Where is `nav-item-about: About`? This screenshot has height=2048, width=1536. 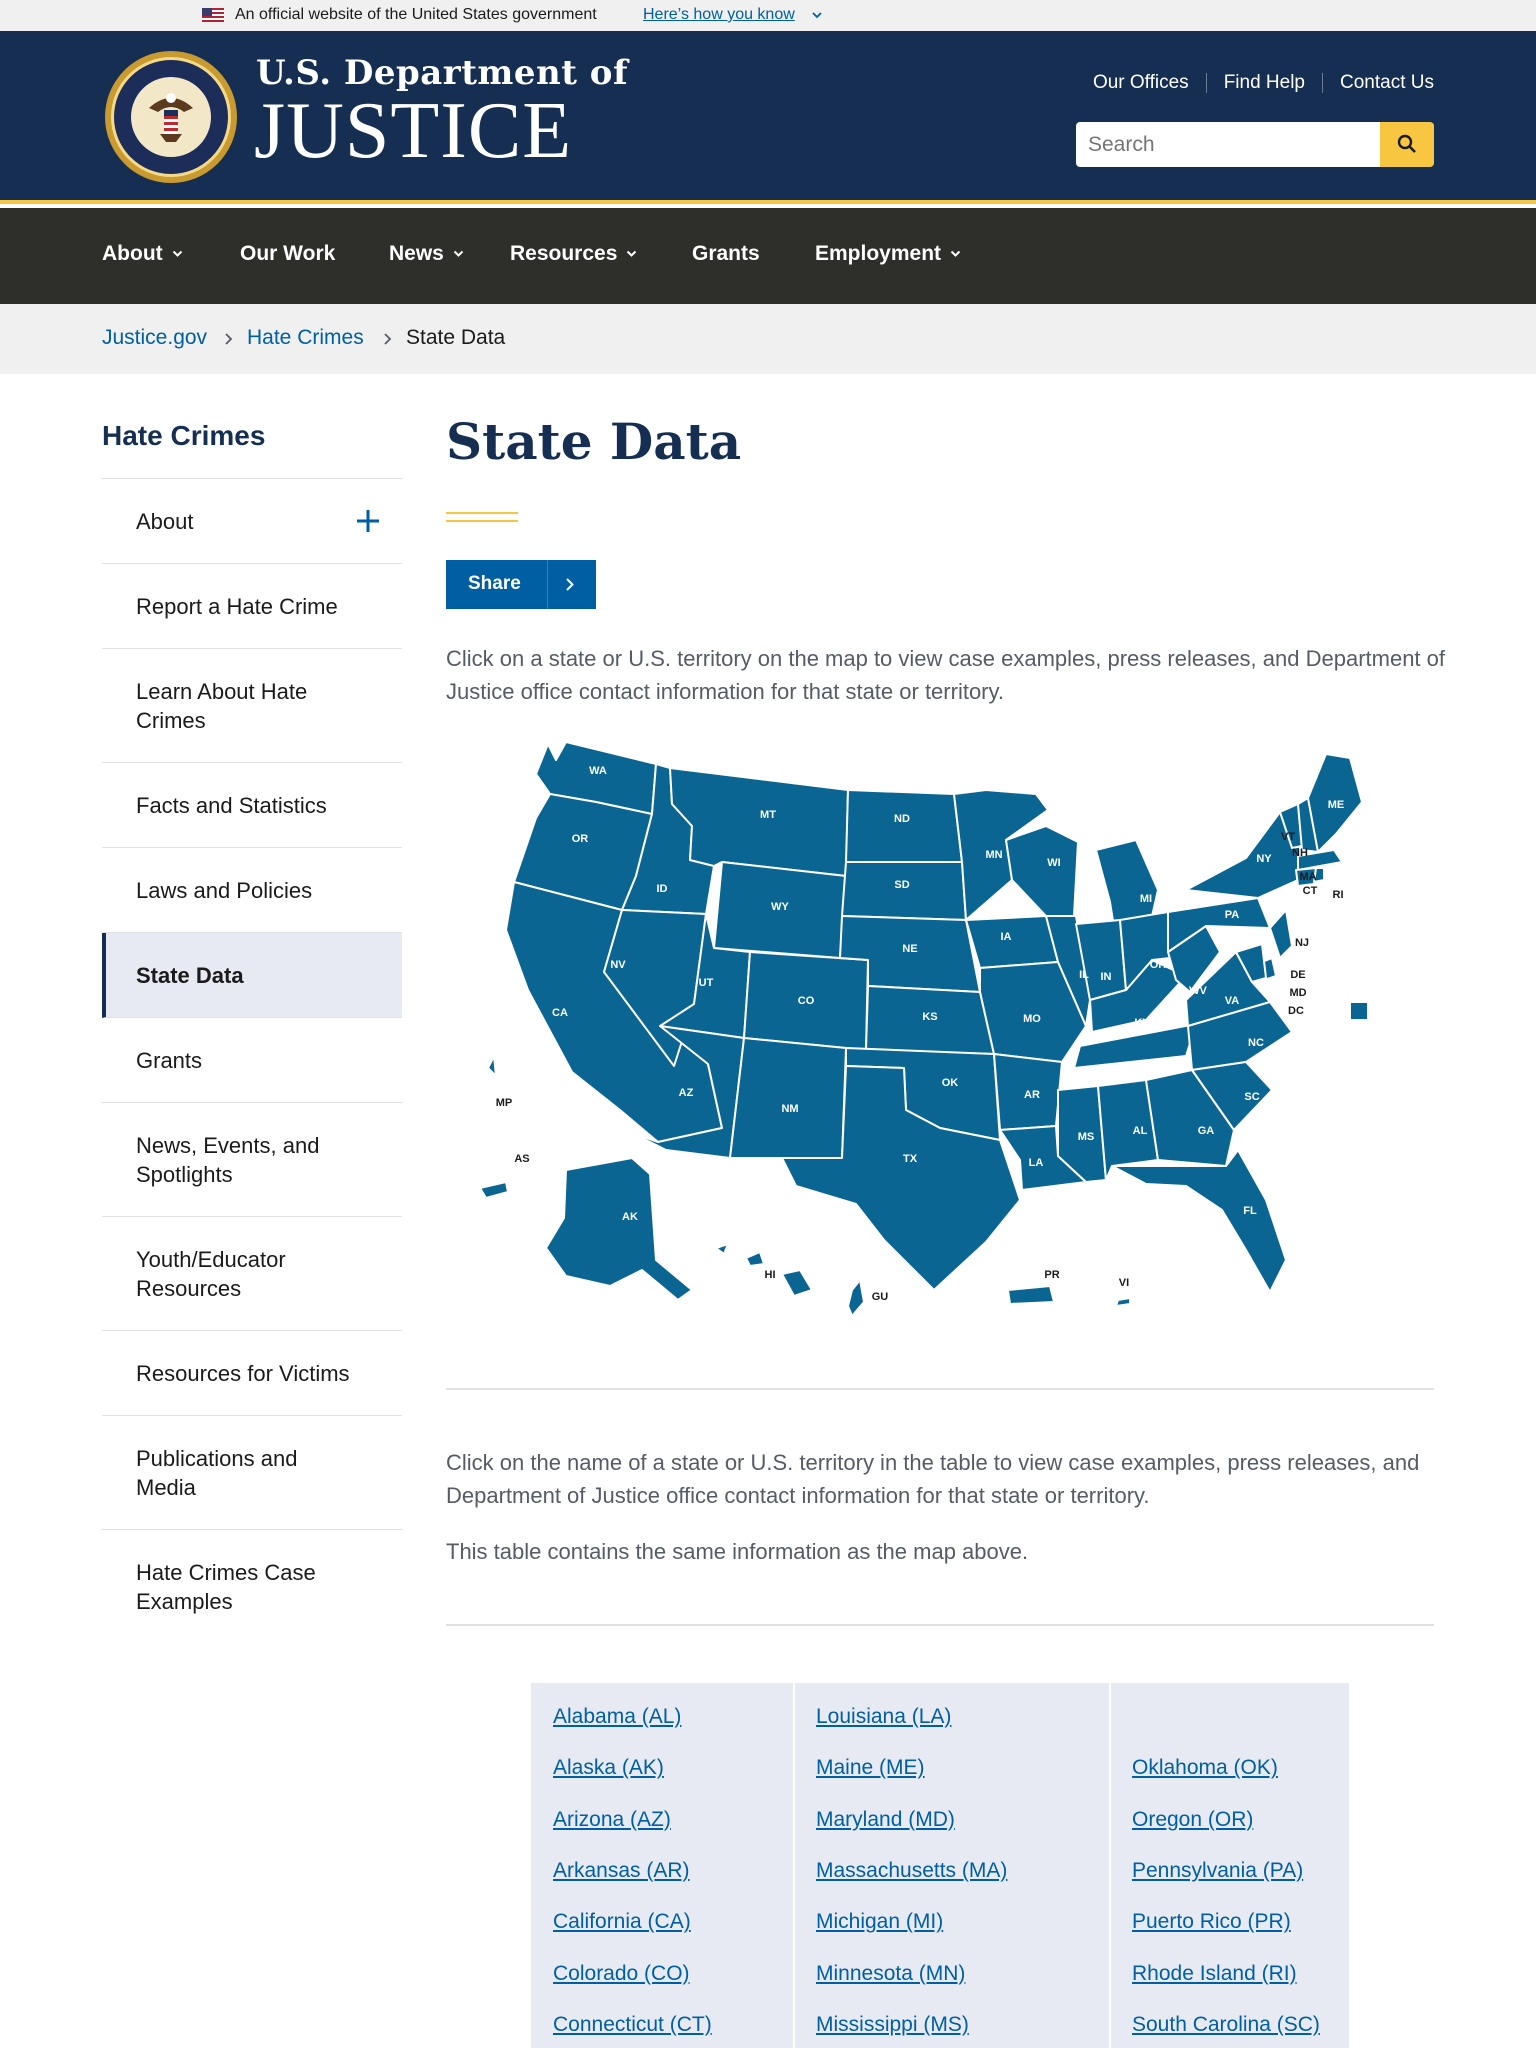
nav-item-about: About is located at coordinates (142, 254).